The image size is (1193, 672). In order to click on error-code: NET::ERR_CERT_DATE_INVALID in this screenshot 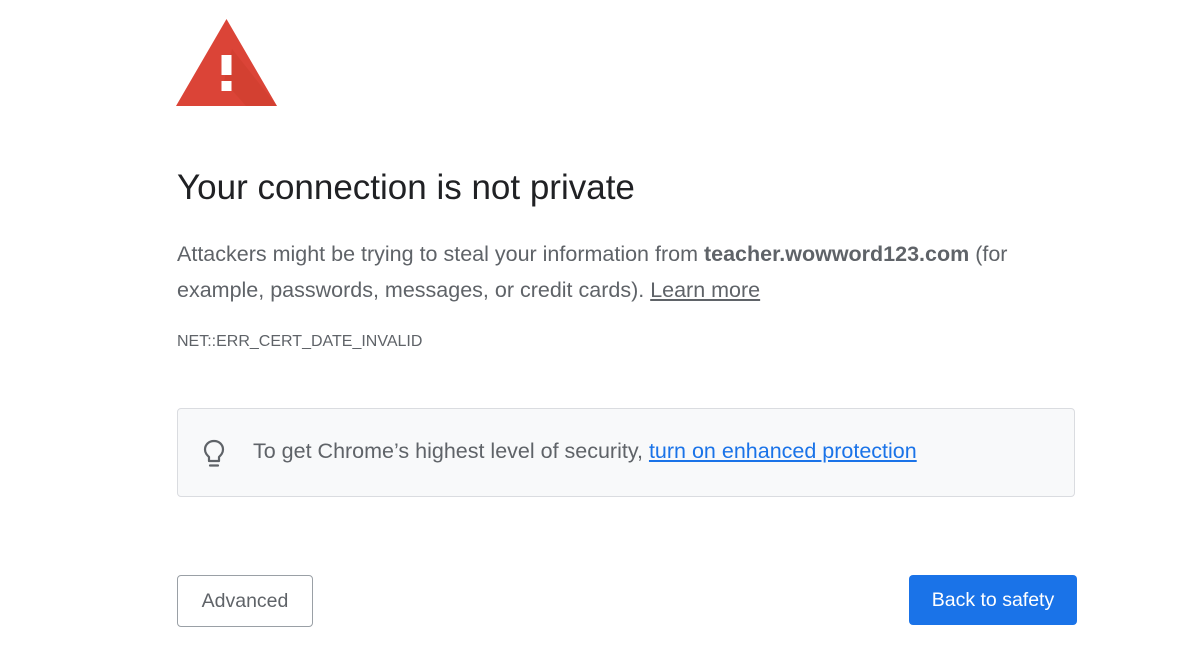, I will do `click(300, 341)`.